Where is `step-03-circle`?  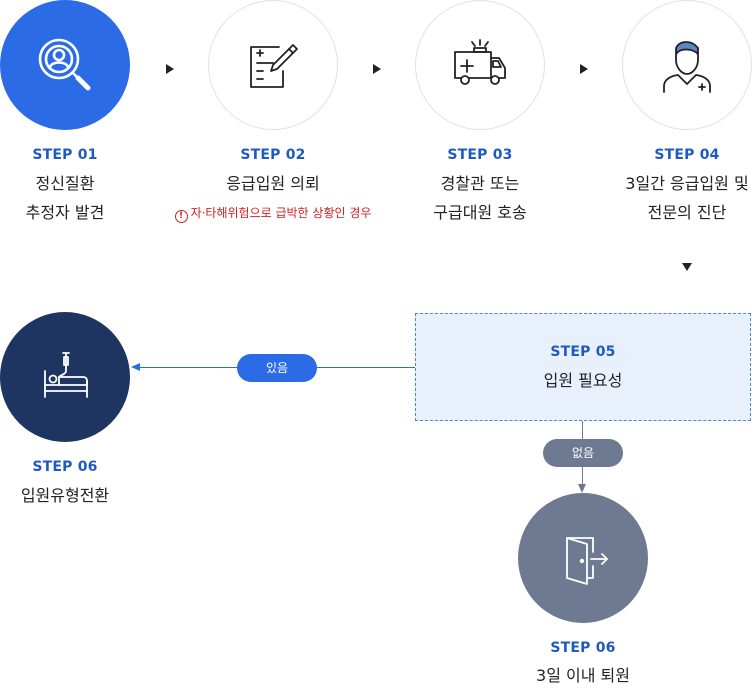
step-03-circle is located at coordinates (480, 65).